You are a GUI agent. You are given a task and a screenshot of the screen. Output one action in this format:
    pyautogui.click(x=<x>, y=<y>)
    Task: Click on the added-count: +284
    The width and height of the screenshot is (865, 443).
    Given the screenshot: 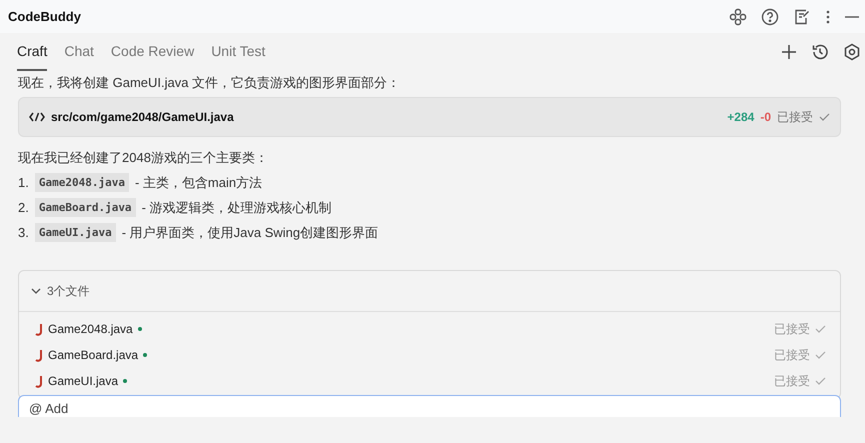 What is the action you would take?
    pyautogui.click(x=740, y=117)
    